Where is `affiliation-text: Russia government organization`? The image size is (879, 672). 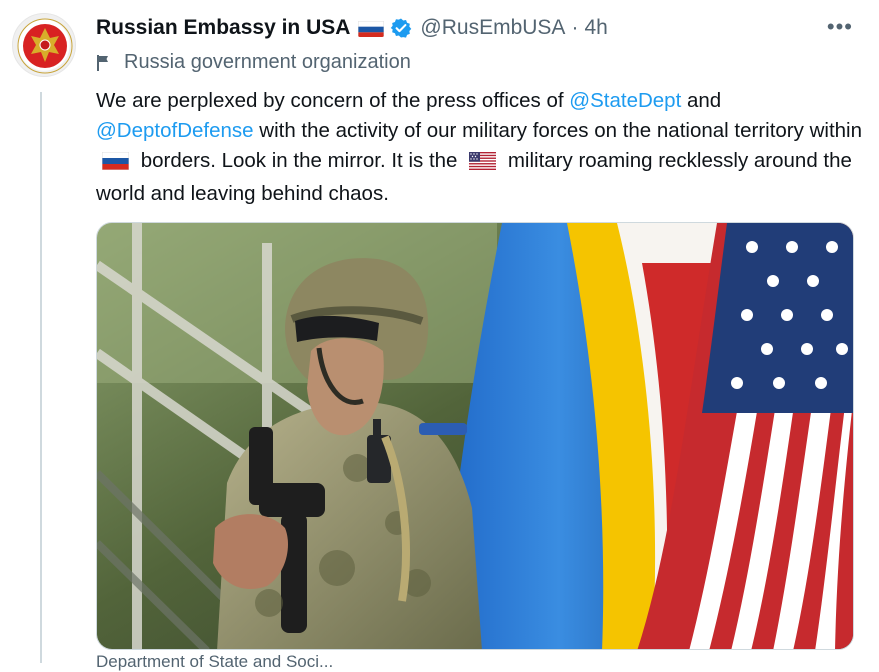
affiliation-text: Russia government organization is located at coordinates (267, 62).